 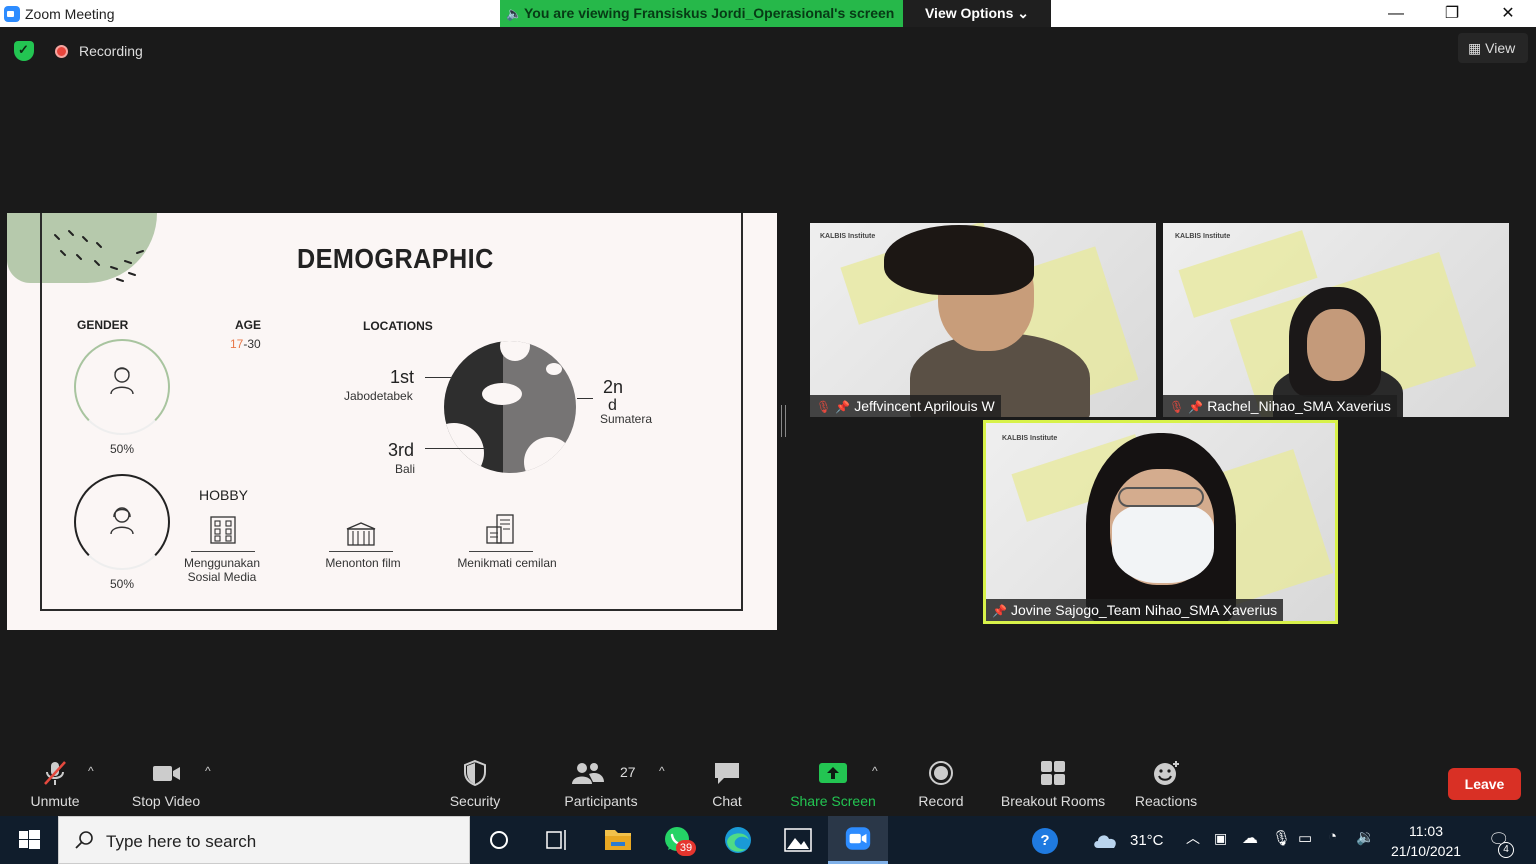 I want to click on notification-count: 4, so click(x=1506, y=850).